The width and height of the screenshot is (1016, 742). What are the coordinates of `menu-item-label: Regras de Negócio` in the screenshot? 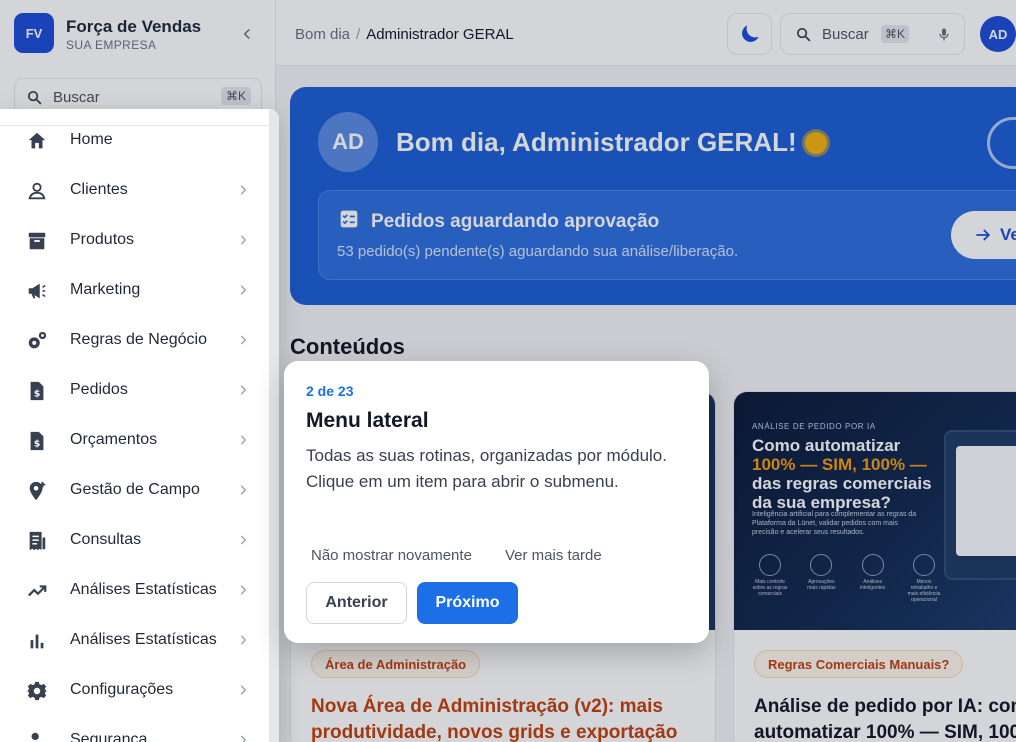 It's located at (138, 339).